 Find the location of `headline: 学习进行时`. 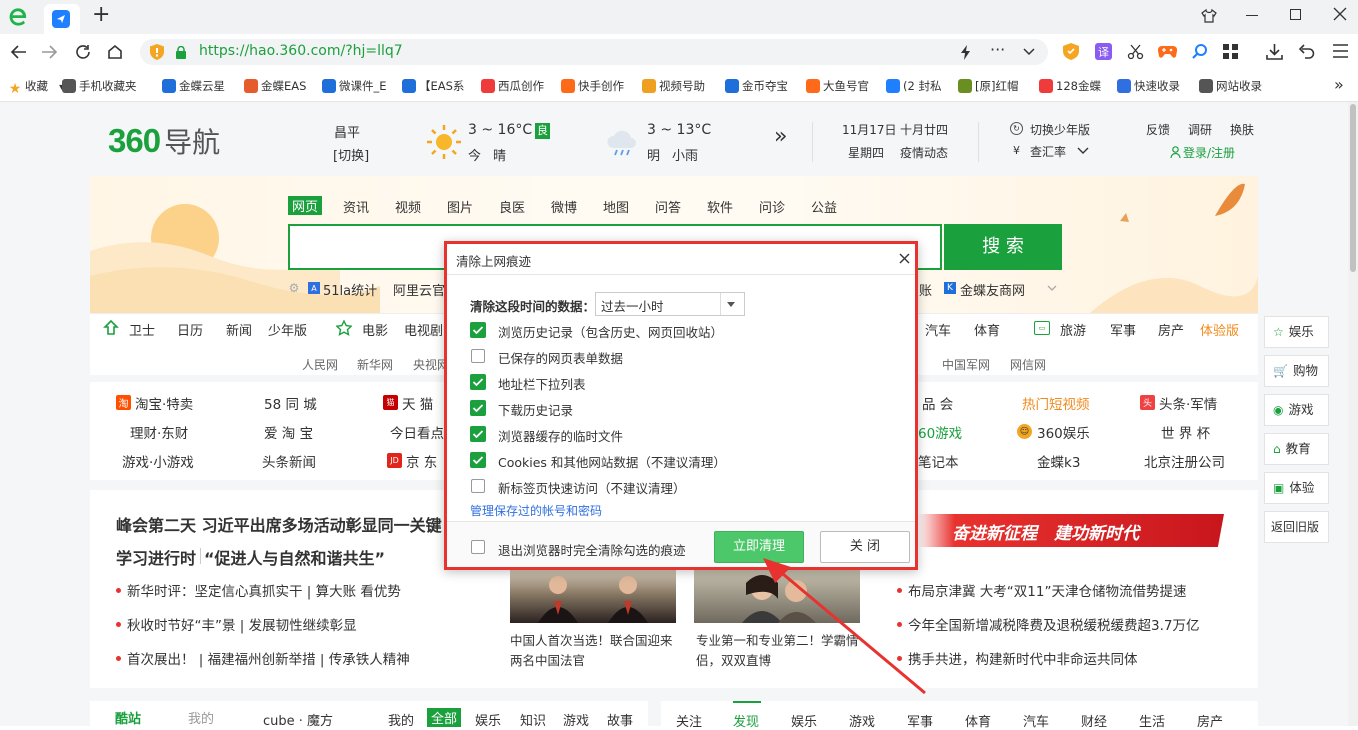

headline: 学习进行时 is located at coordinates (156, 557).